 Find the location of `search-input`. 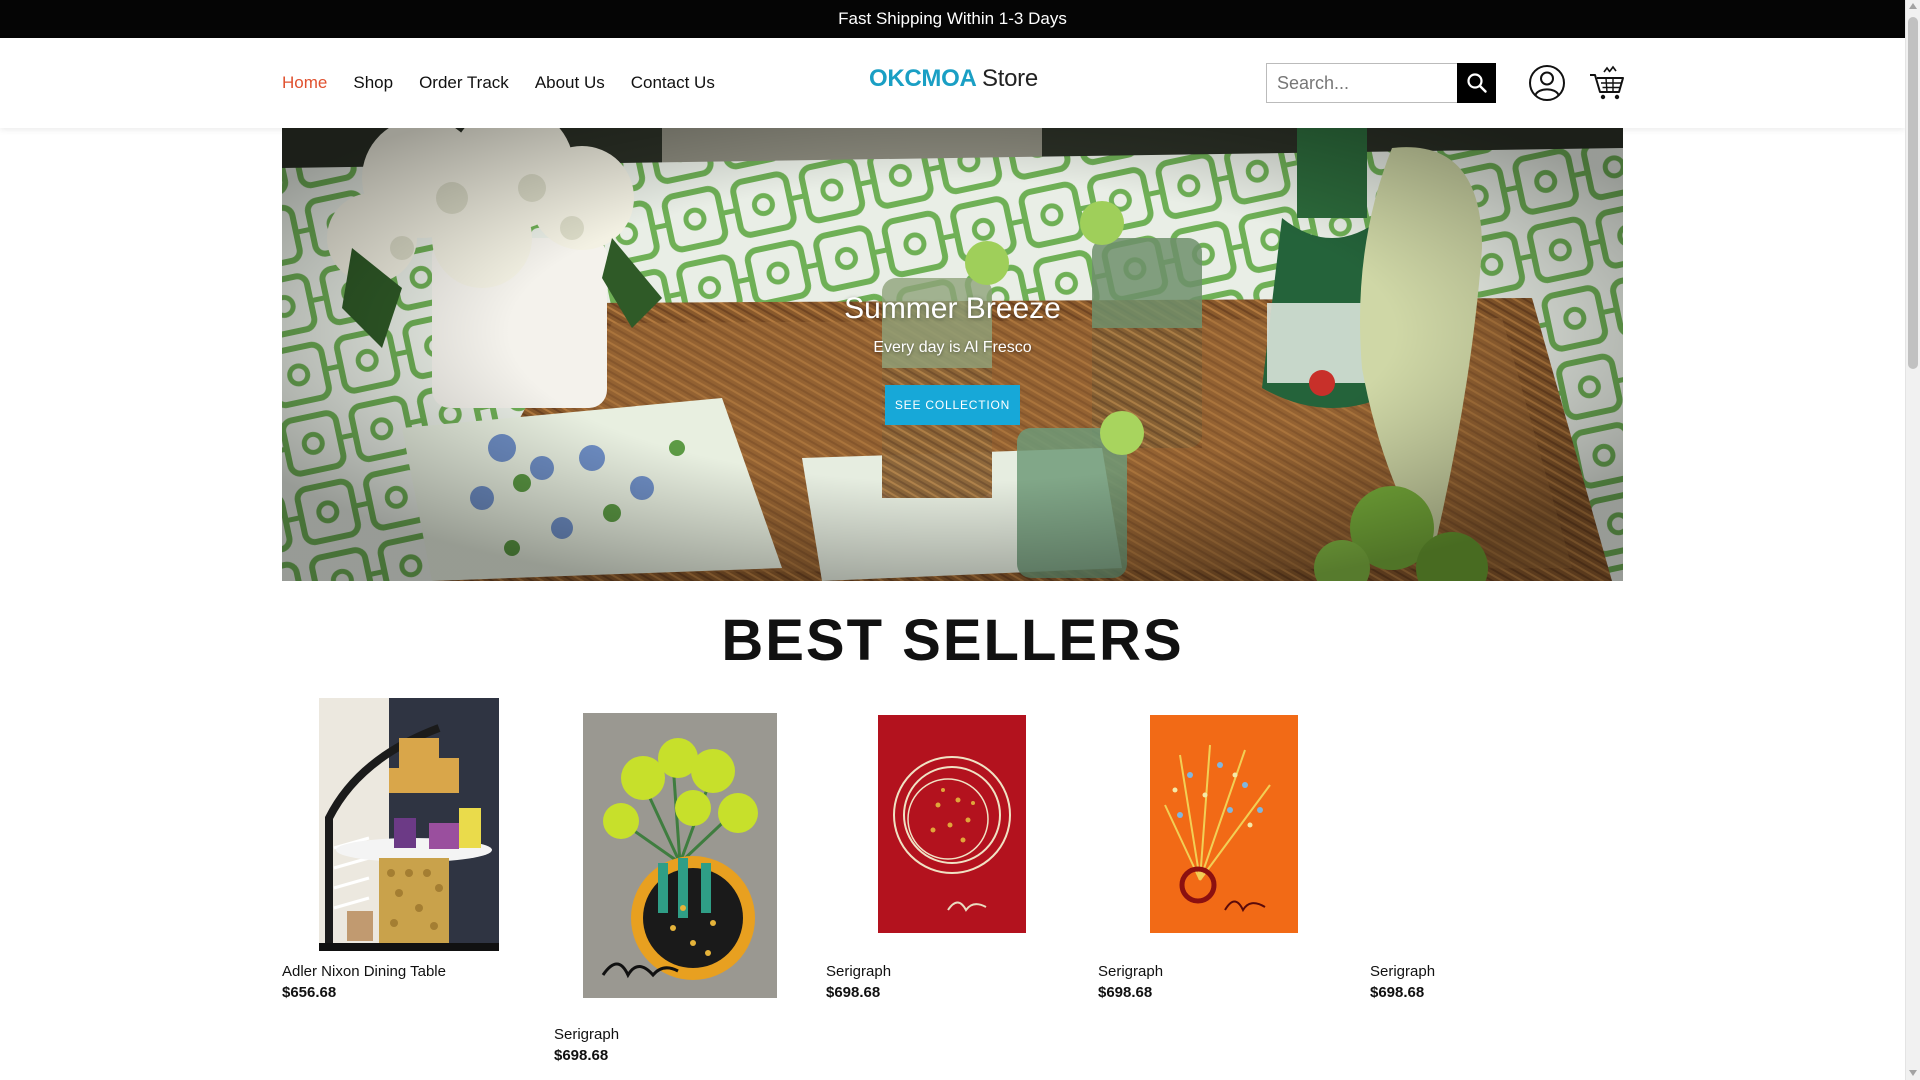

search-input is located at coordinates (1361, 83).